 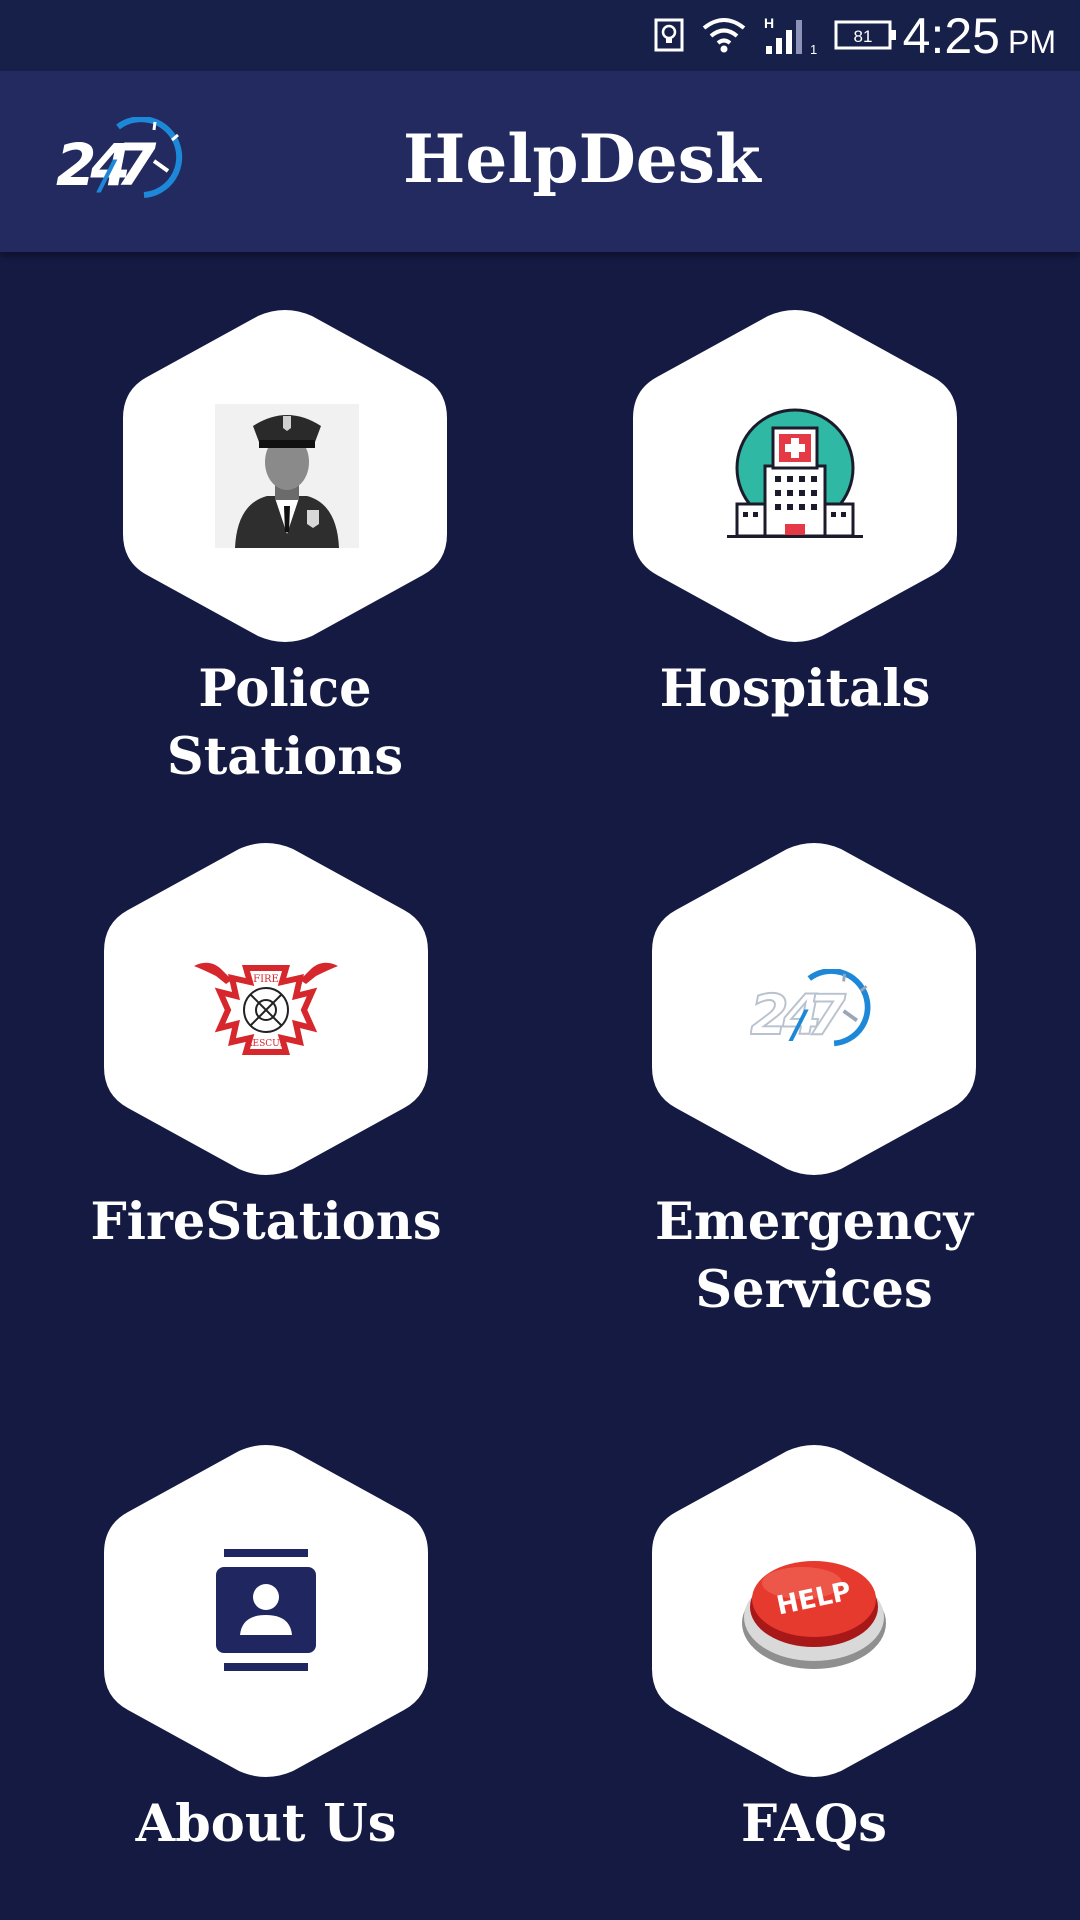 I want to click on tile-label: Police Stations, so click(x=285, y=723).